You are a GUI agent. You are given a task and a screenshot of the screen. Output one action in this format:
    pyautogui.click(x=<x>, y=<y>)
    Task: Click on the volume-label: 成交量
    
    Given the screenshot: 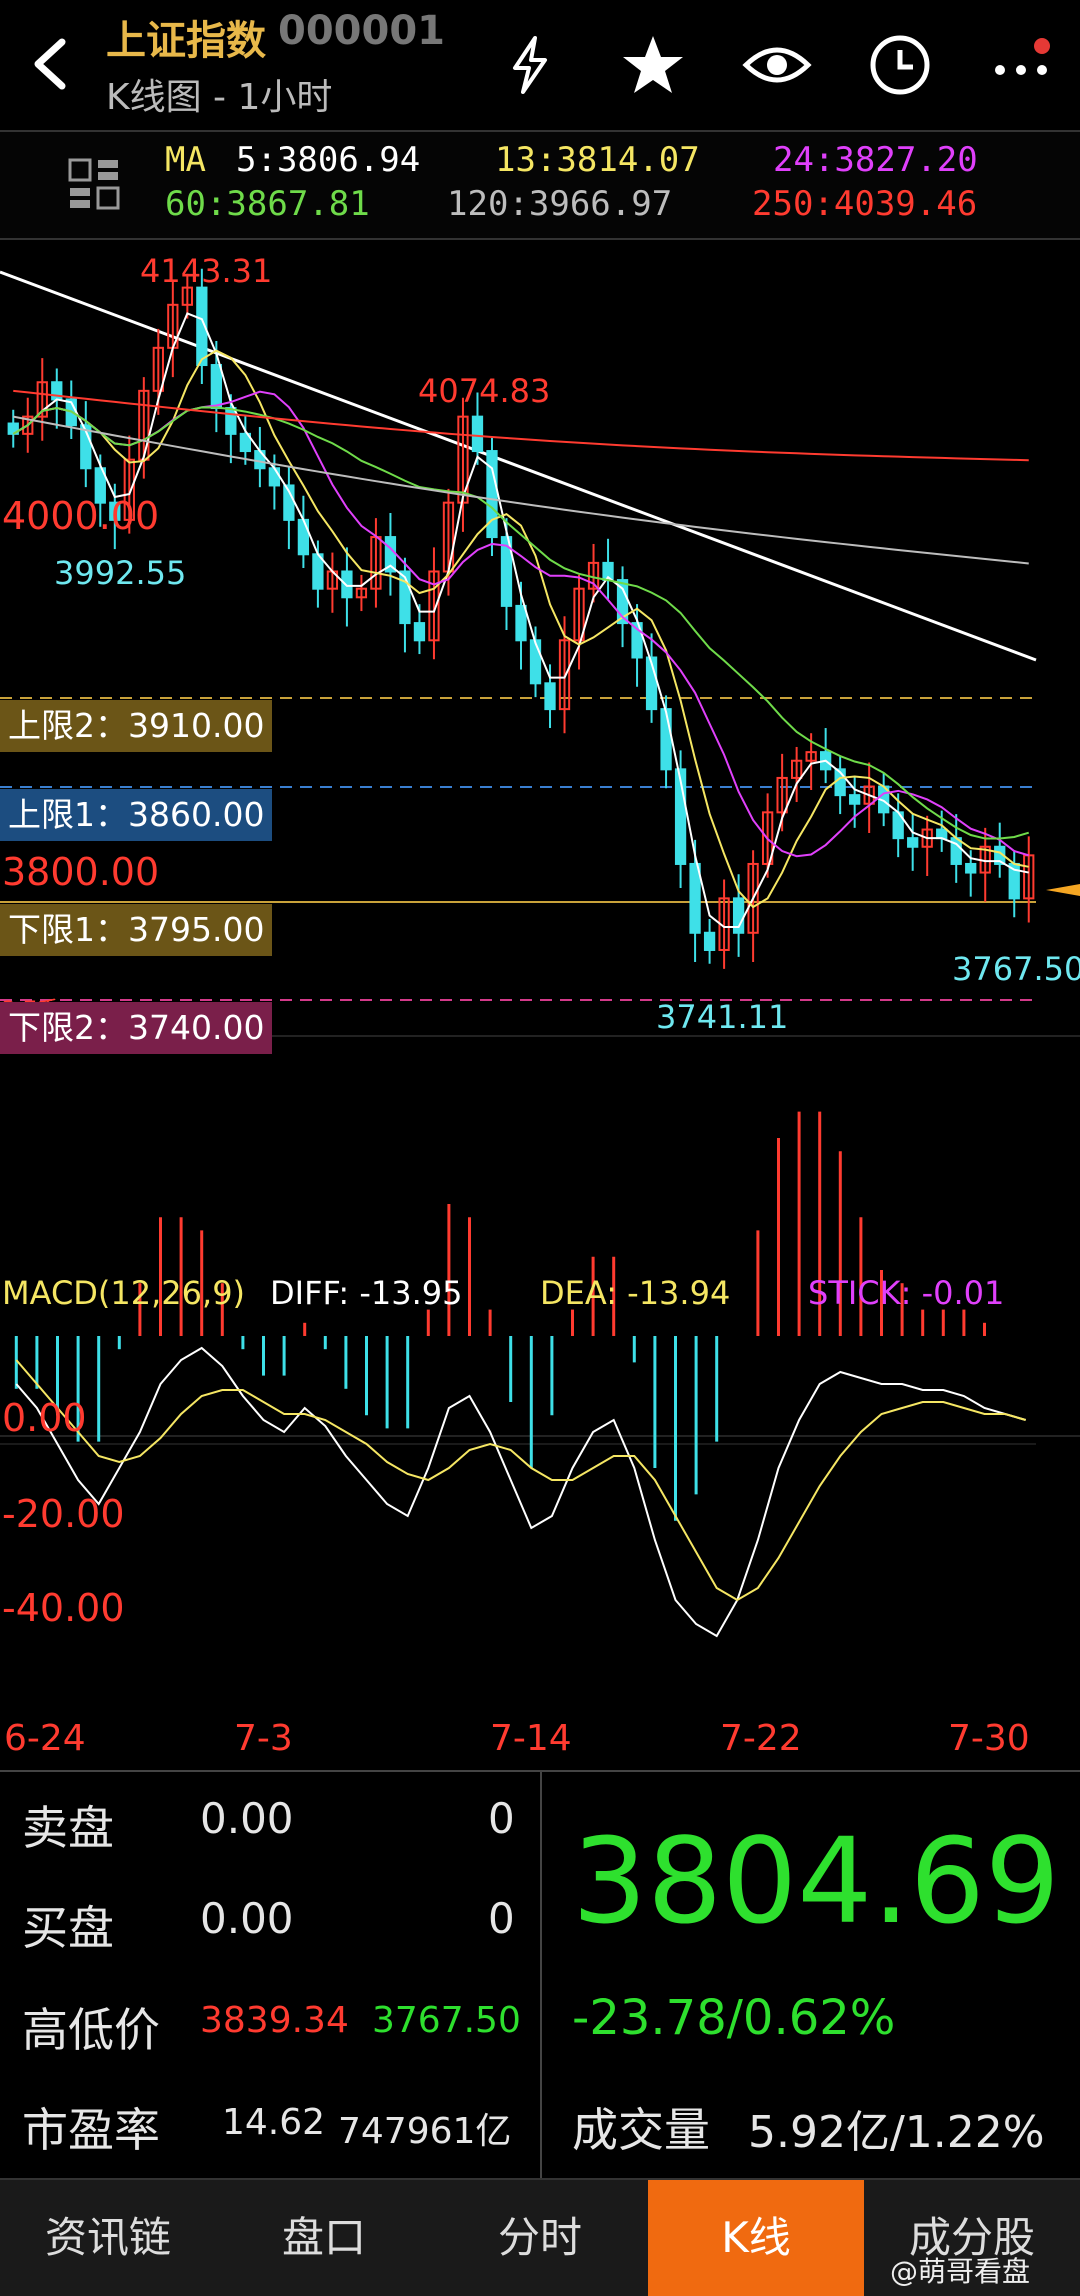 What is the action you would take?
    pyautogui.click(x=641, y=2130)
    